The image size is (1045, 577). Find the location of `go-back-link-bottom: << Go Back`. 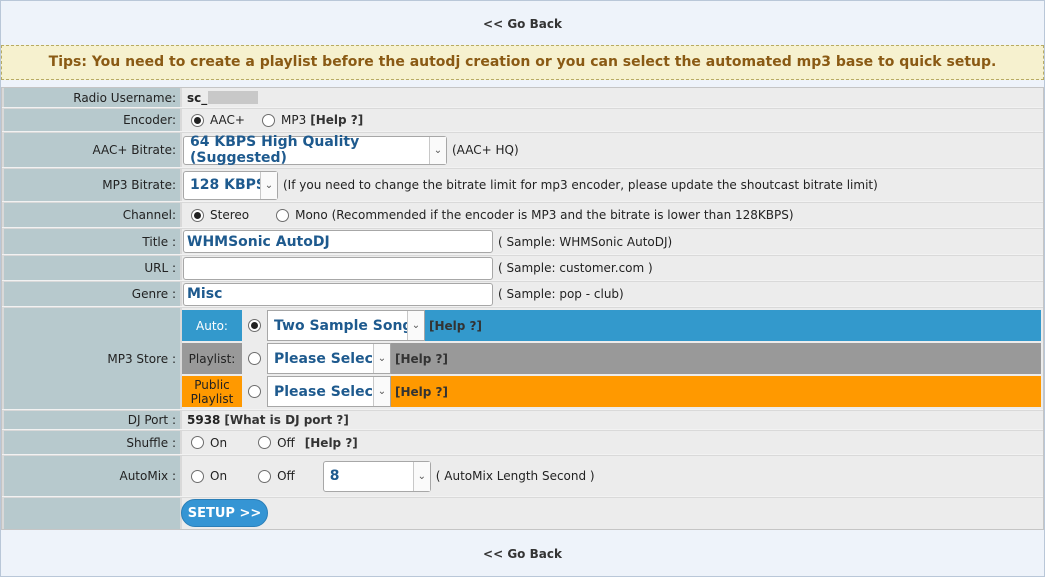

go-back-link-bottom: << Go Back is located at coordinates (522, 554).